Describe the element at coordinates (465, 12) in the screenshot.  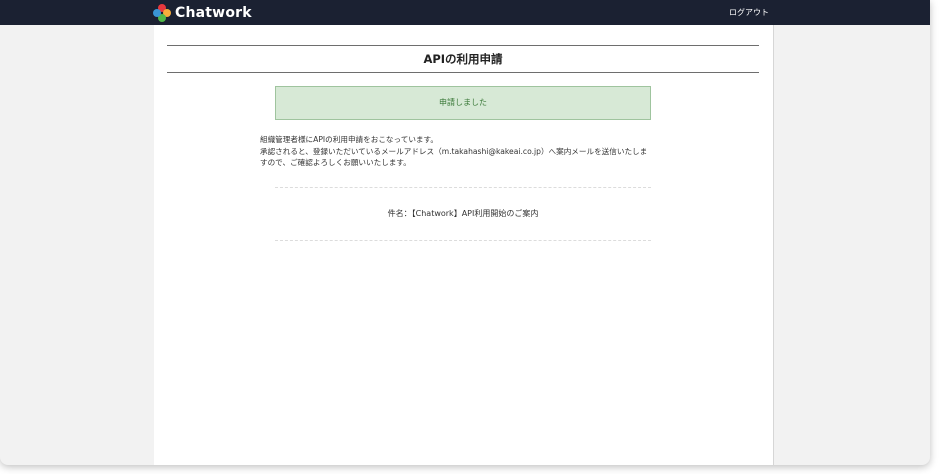
I see `top-navigation-bar: Chatwork ログアウト` at that location.